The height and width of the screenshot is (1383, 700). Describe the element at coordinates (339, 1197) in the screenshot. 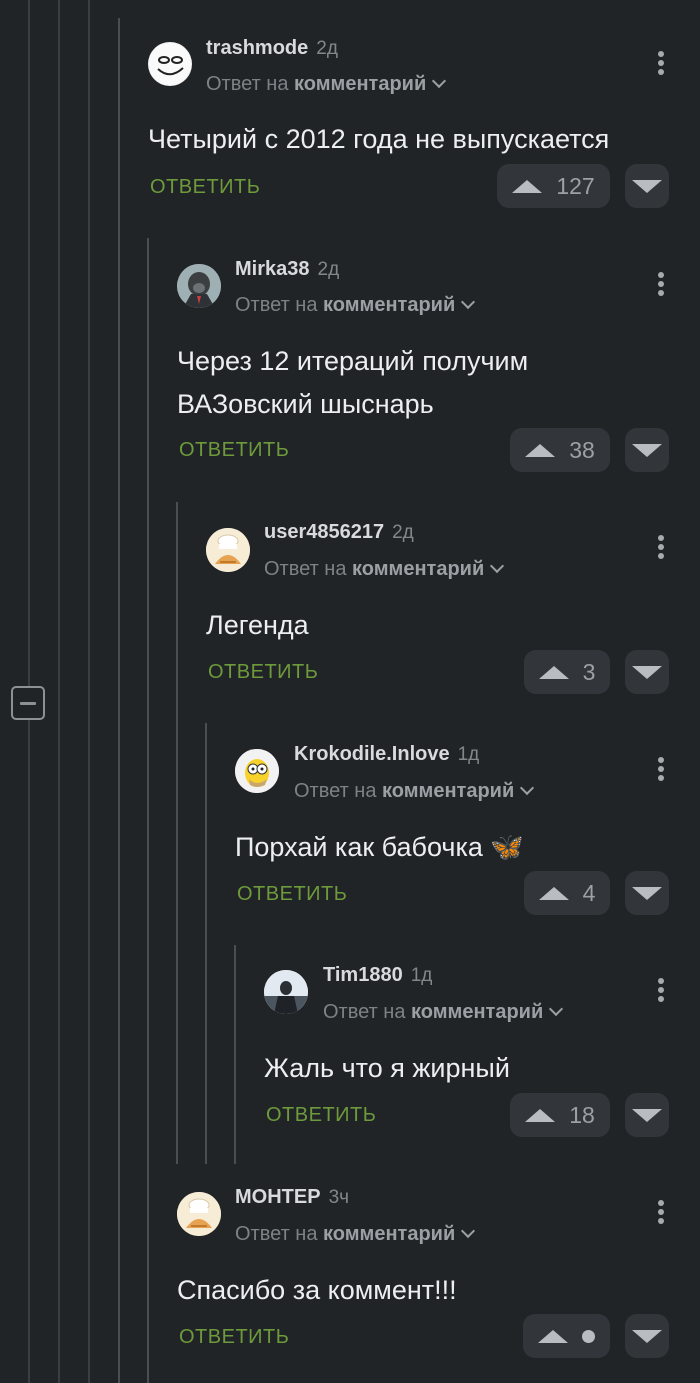

I see `comment-time: 3ч` at that location.